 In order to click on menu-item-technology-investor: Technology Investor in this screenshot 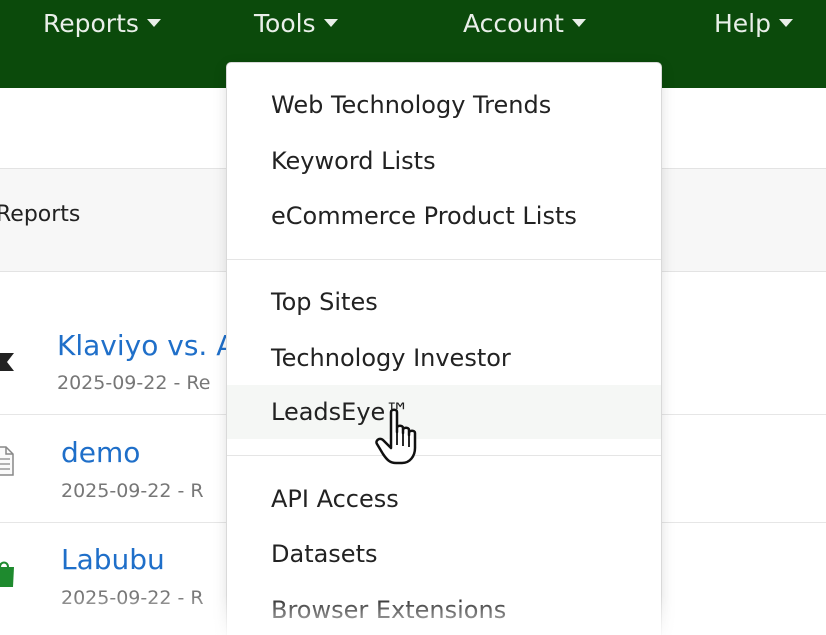, I will do `click(444, 358)`.